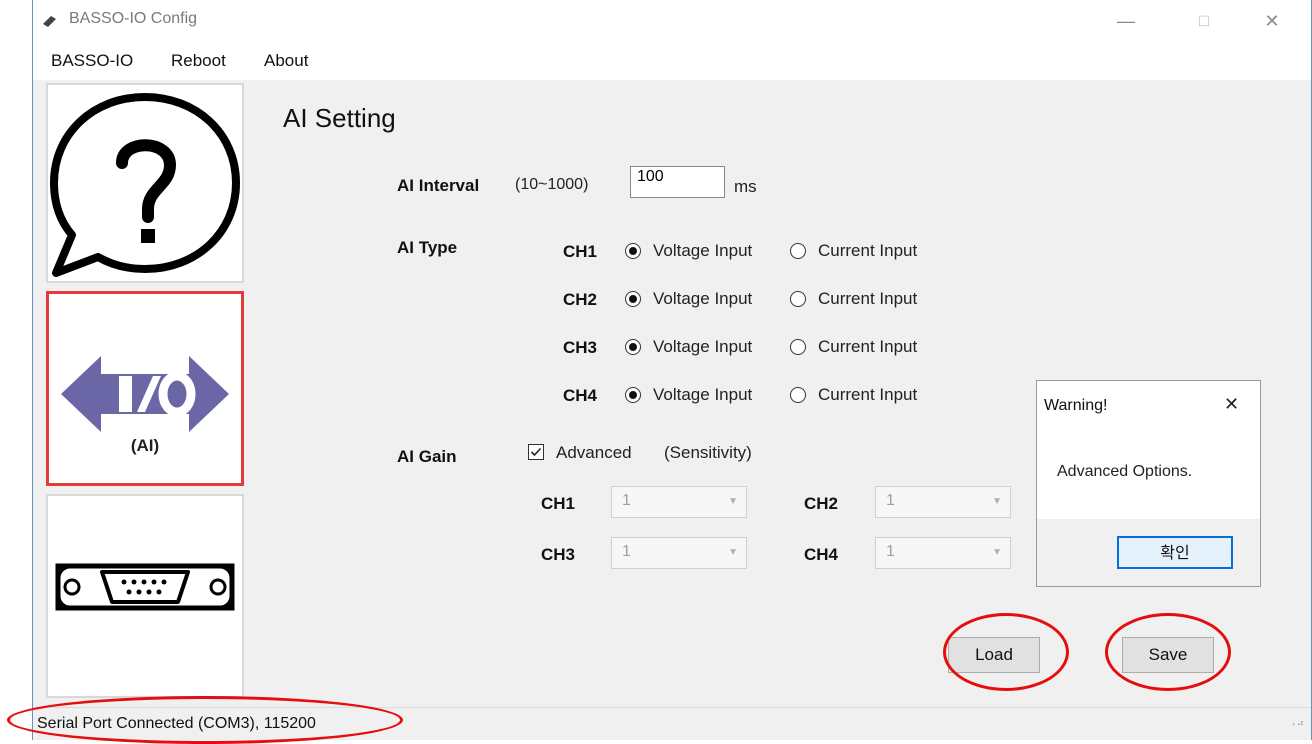 The image size is (1312, 744). What do you see at coordinates (679, 502) in the screenshot?
I see `gain-ch1-select: 1 ▼` at bounding box center [679, 502].